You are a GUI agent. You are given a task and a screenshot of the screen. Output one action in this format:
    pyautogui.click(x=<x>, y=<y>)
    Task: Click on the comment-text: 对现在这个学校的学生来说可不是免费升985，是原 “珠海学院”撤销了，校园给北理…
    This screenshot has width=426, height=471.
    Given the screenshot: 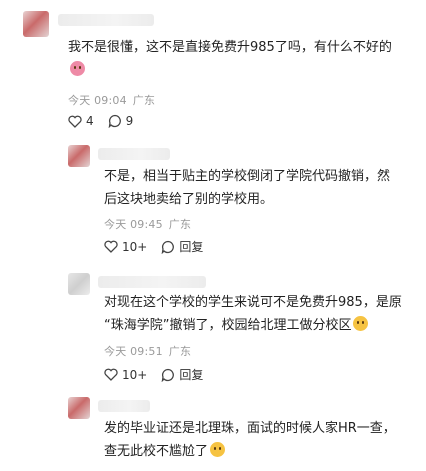 What is the action you would take?
    pyautogui.click(x=253, y=314)
    